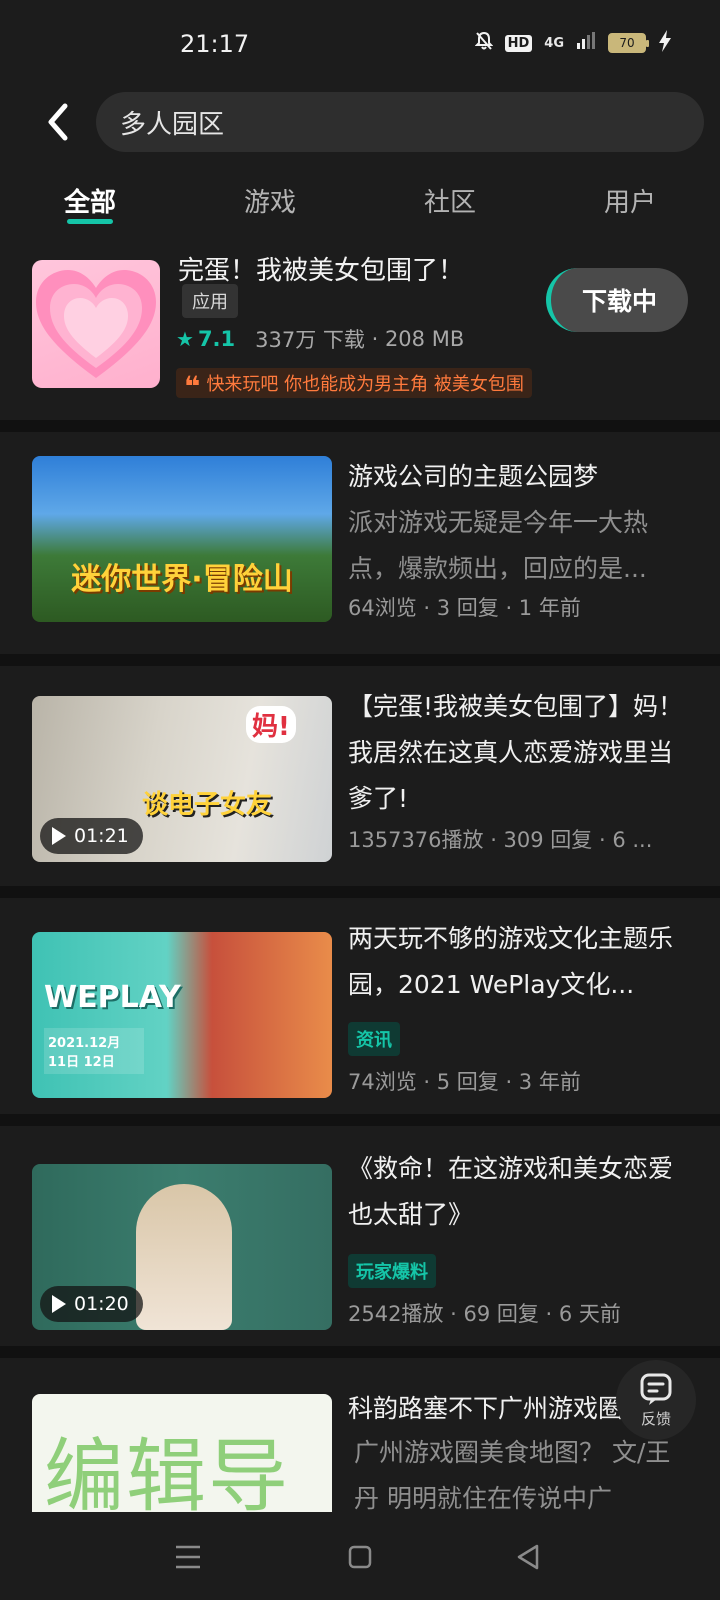 The width and height of the screenshot is (720, 1600). I want to click on battery-level: 70, so click(627, 43).